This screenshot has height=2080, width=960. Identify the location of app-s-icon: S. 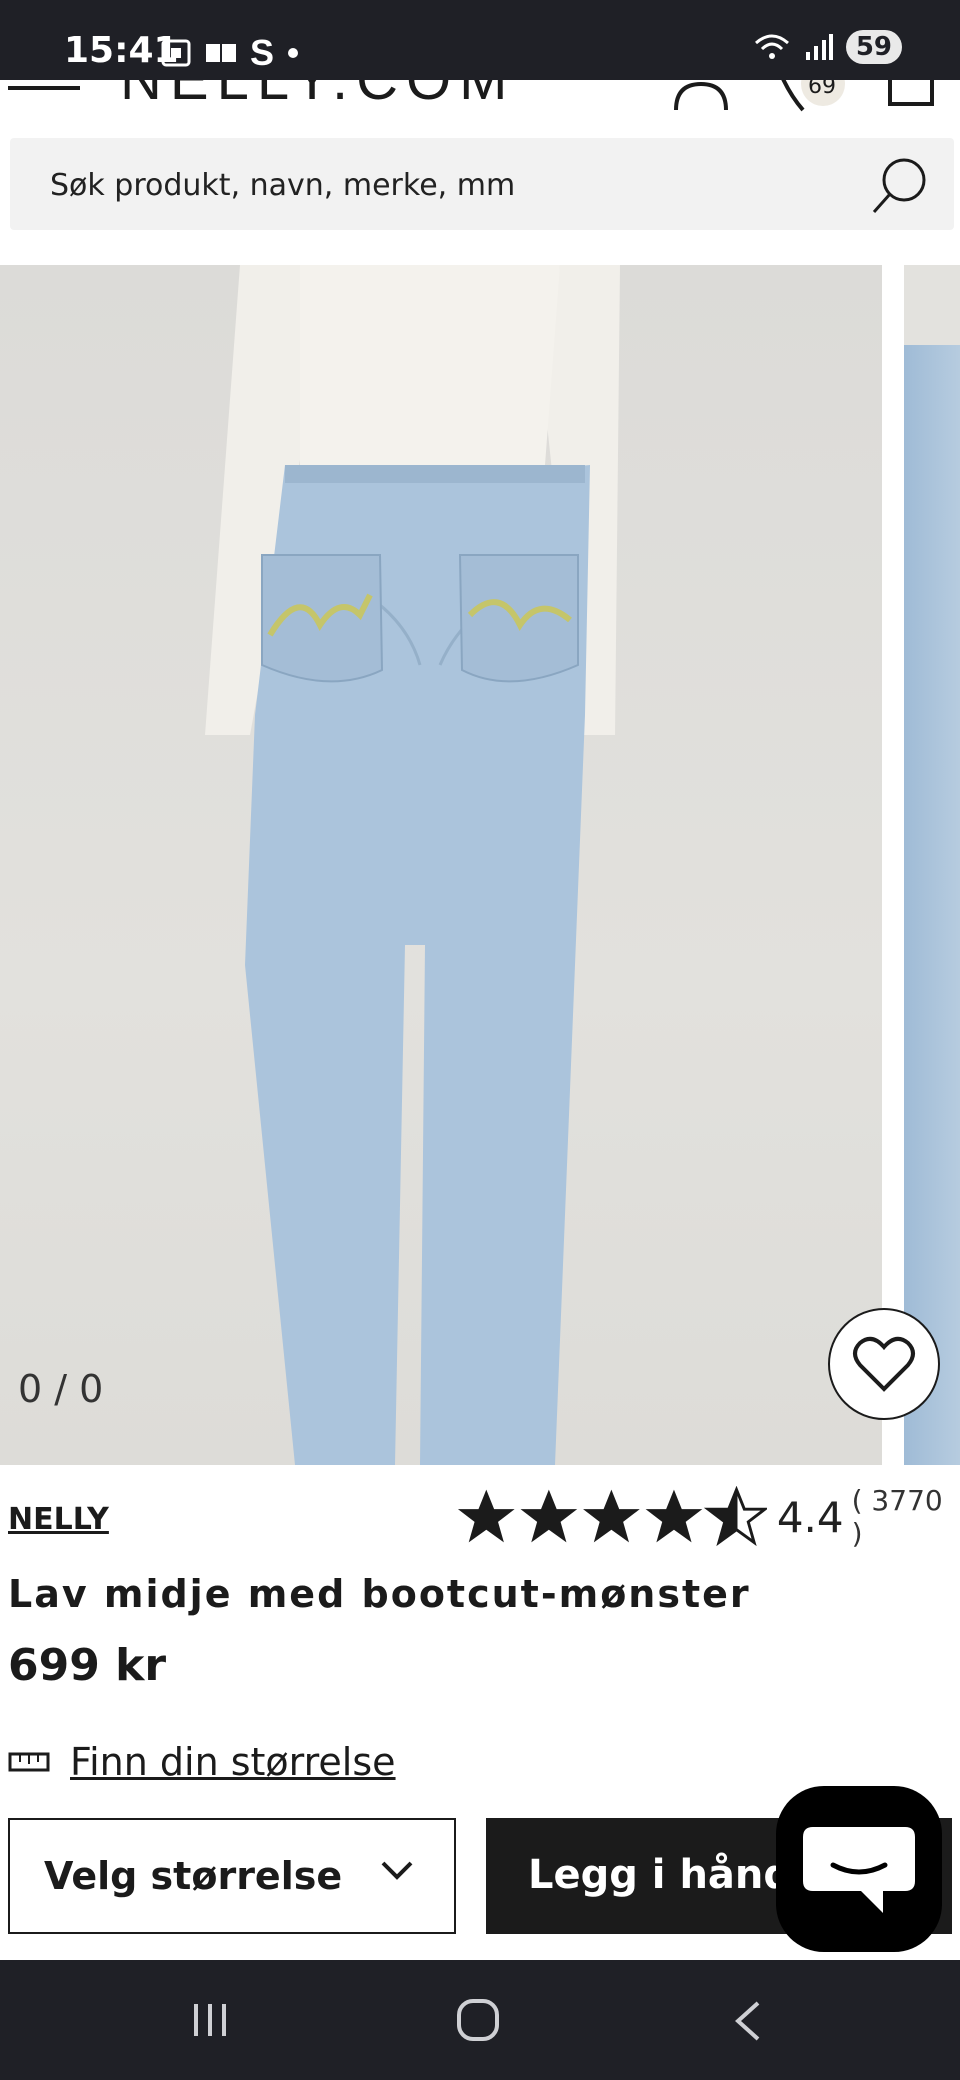
(262, 52).